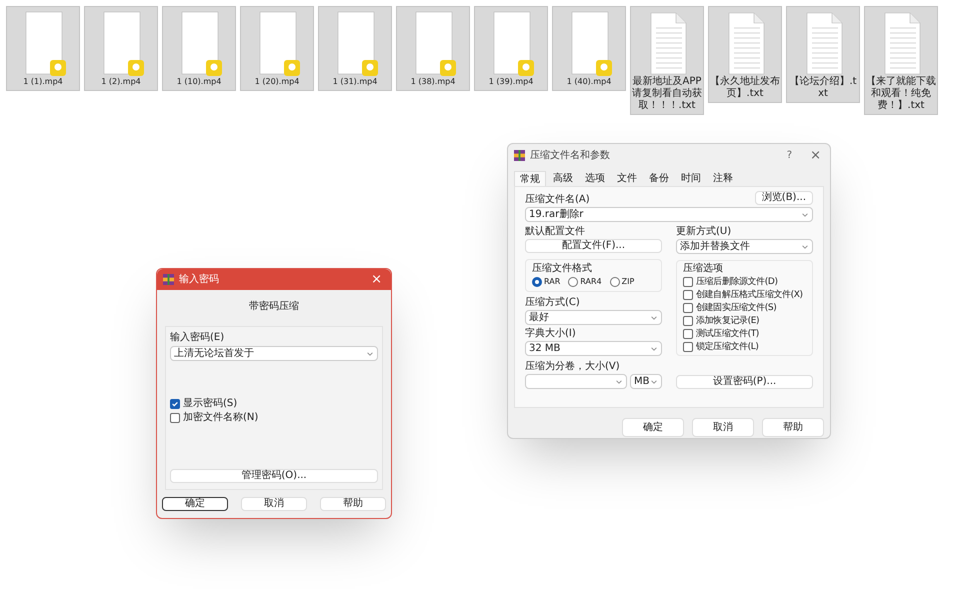  What do you see at coordinates (595, 178) in the screenshot?
I see `tab: 选项` at bounding box center [595, 178].